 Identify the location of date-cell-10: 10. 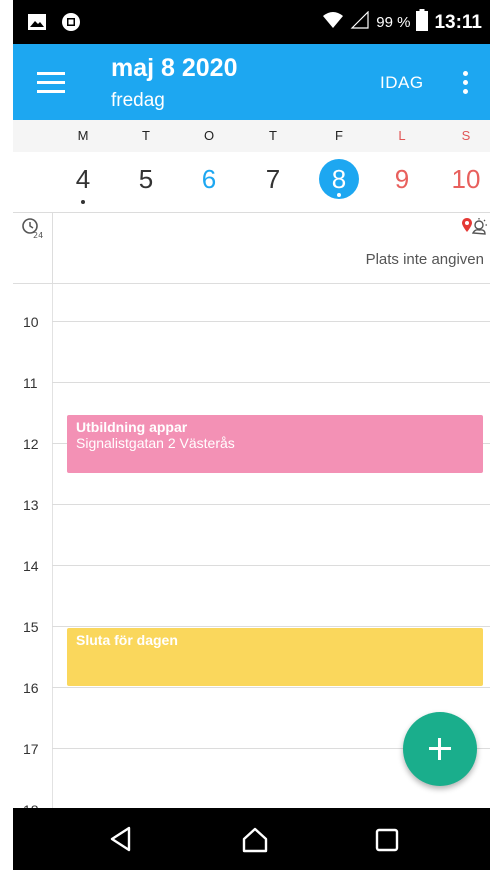
(466, 179).